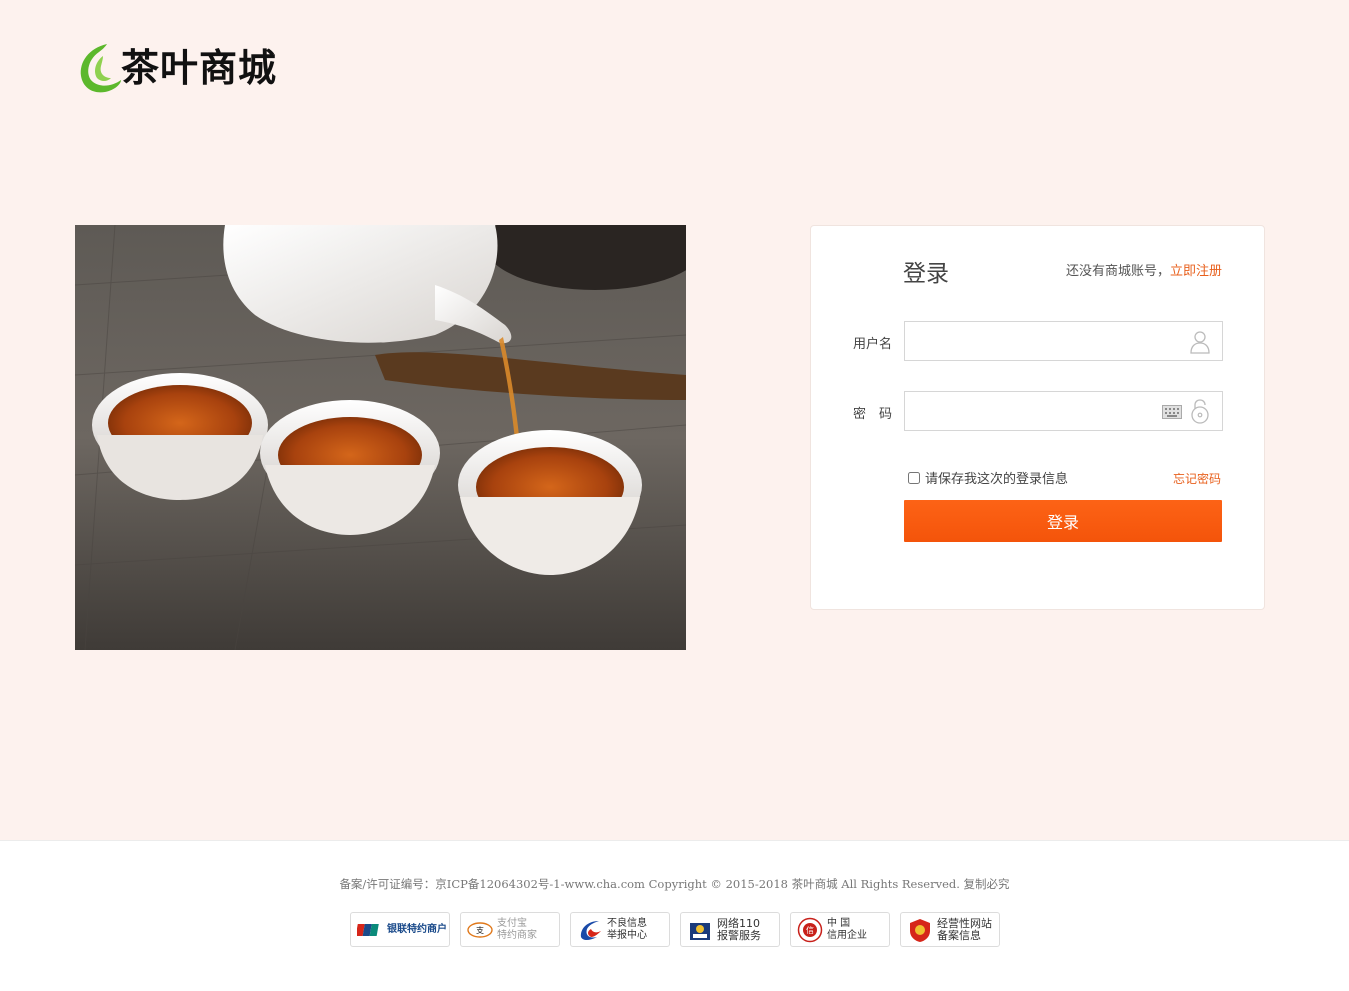  I want to click on tea-leaf-logo-icon, so click(100, 68).